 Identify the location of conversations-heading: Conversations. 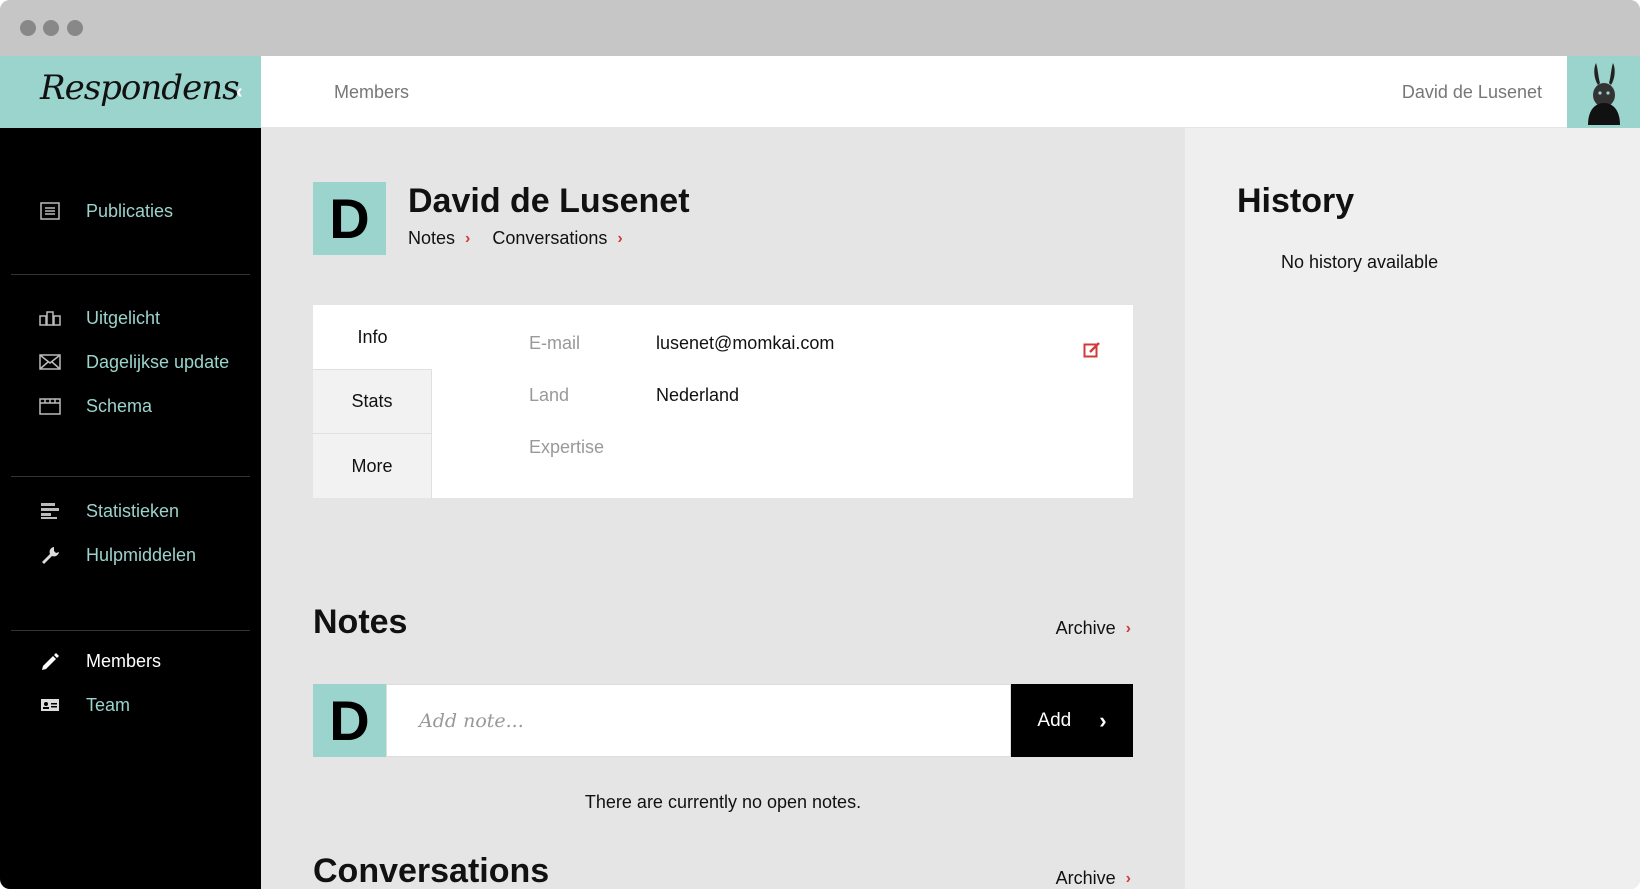
(431, 870).